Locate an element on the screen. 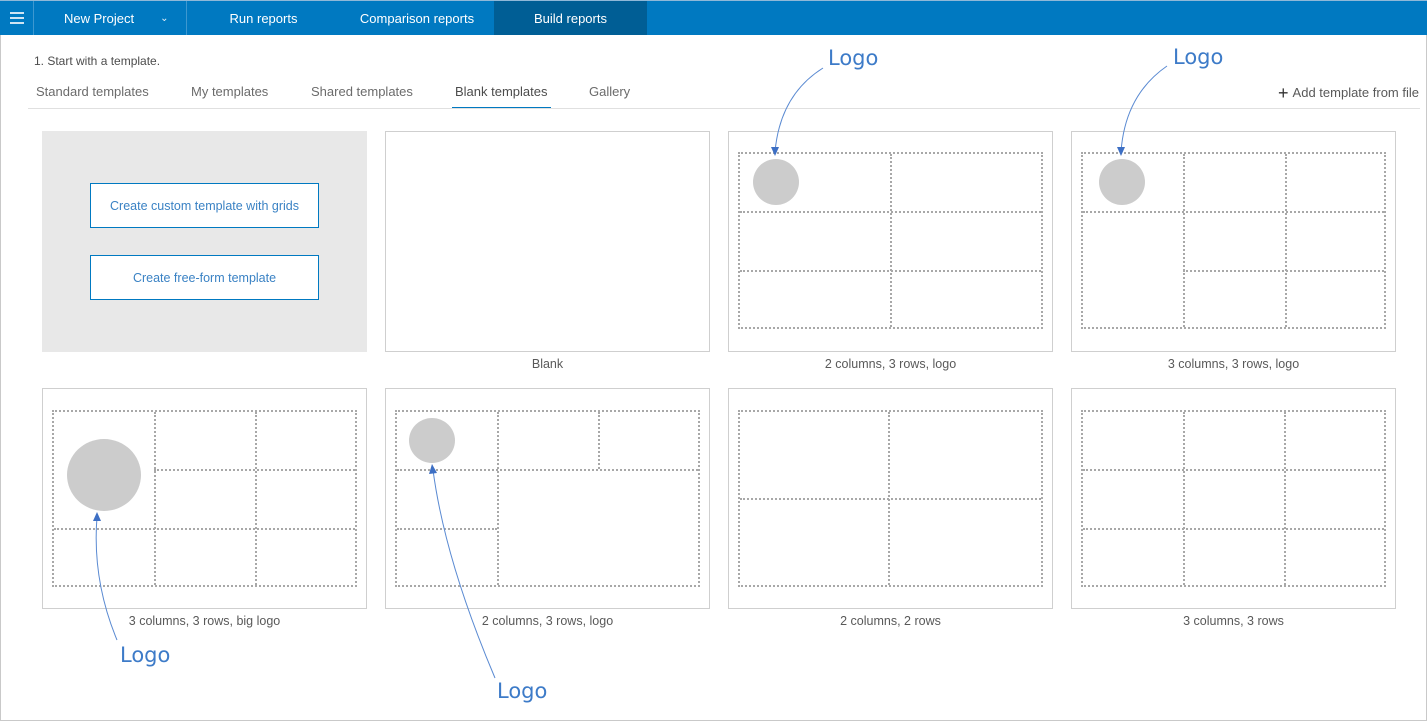 The height and width of the screenshot is (721, 1427). tab-shared-templates: Shared templates is located at coordinates (362, 96).